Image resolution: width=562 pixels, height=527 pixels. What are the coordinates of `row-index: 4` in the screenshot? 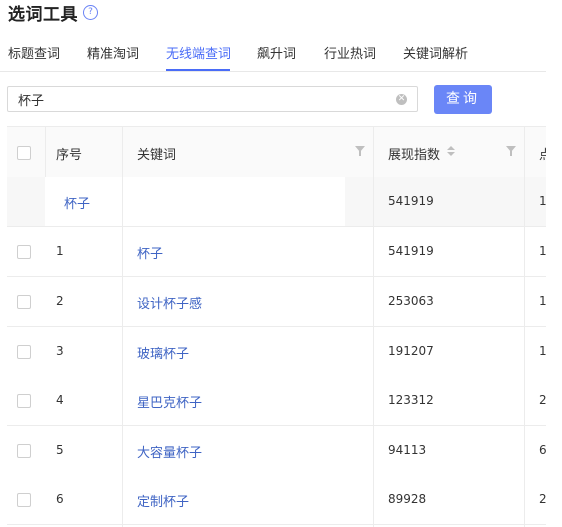 It's located at (60, 400).